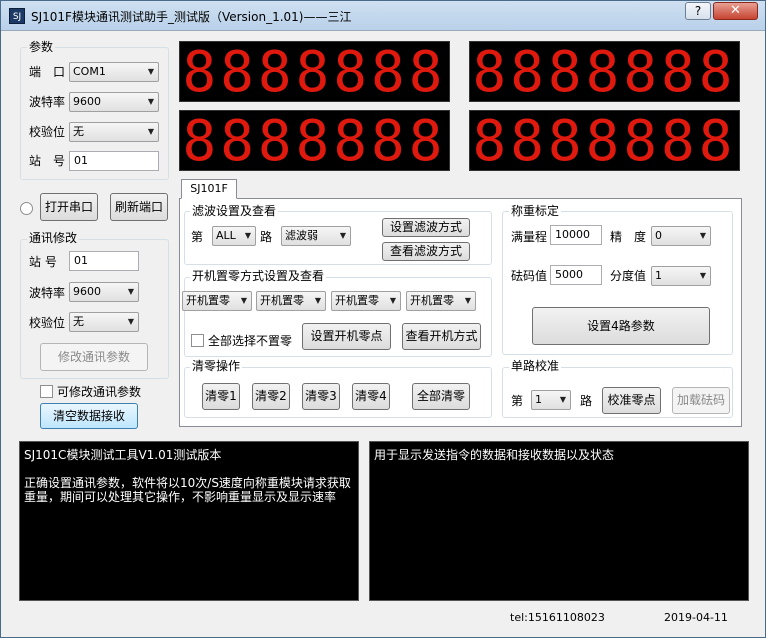  Describe the element at coordinates (346, 336) in the screenshot. I see `set-poweron-zero-button: 设置开机零点` at that location.